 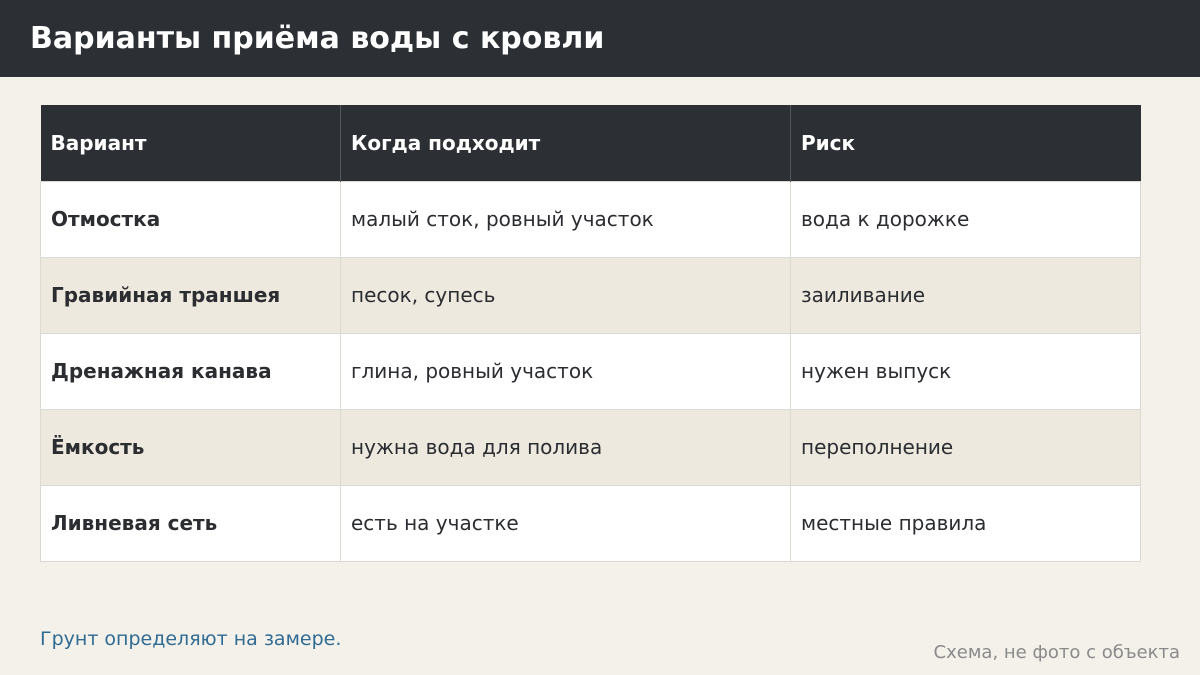 I want to click on cell-variant: Дренажная канава, so click(x=190, y=371).